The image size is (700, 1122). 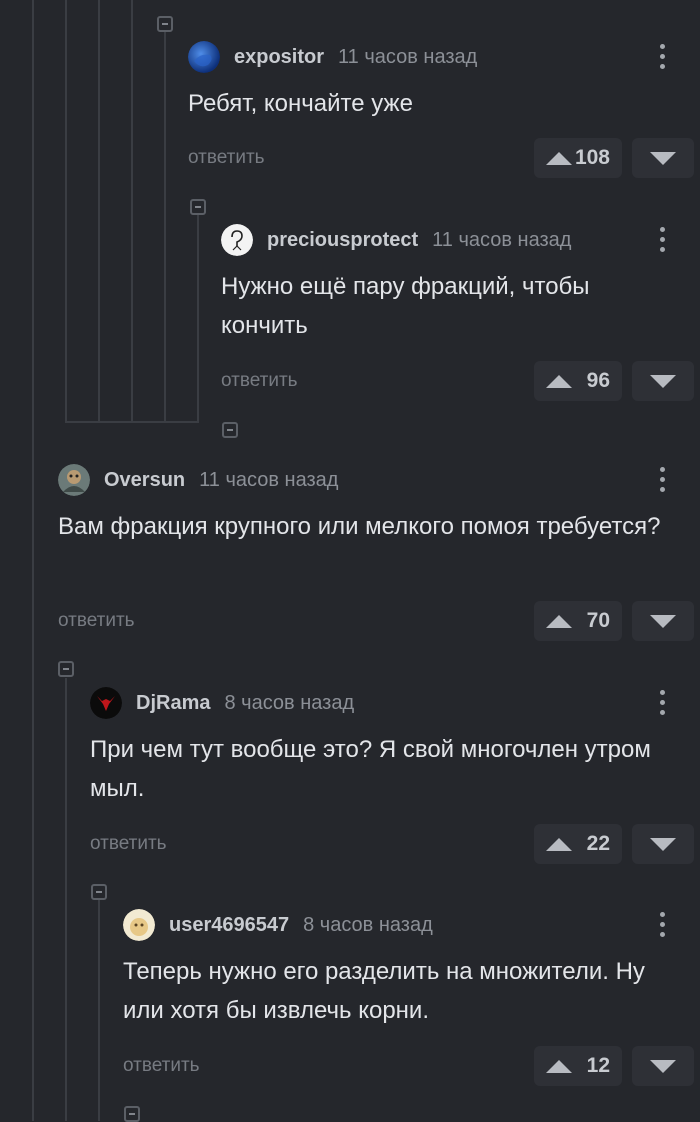 What do you see at coordinates (578, 1066) in the screenshot?
I see `upvote-button: 12` at bounding box center [578, 1066].